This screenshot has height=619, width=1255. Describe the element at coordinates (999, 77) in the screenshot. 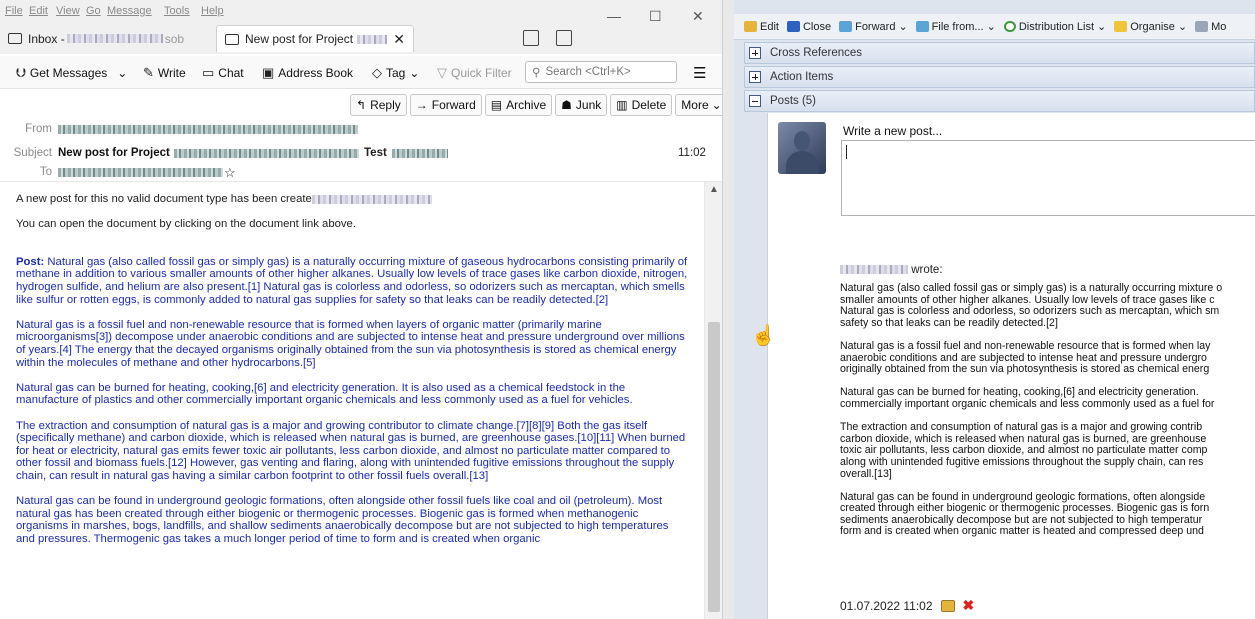

I see `section-action-items: Action Items` at that location.